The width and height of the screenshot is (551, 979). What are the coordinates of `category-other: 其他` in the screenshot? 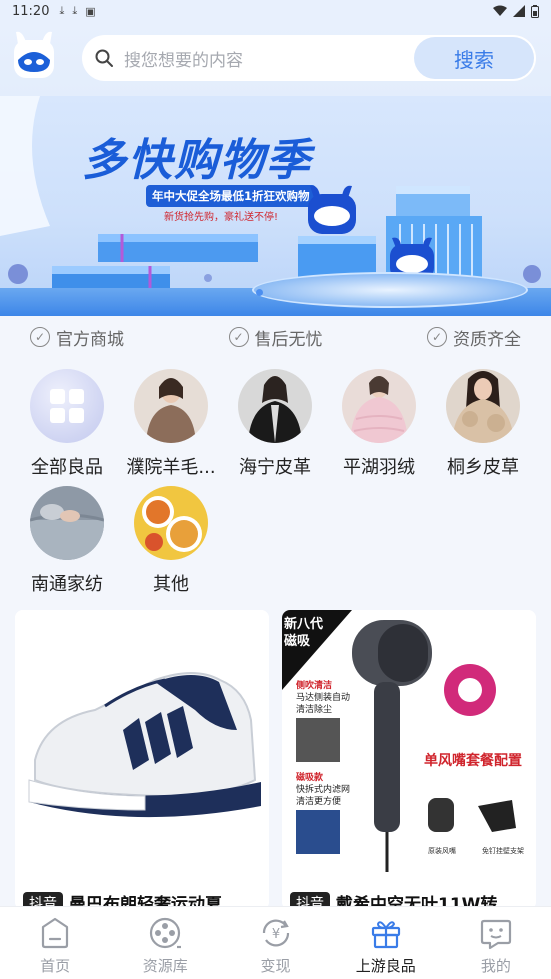 It's located at (171, 541).